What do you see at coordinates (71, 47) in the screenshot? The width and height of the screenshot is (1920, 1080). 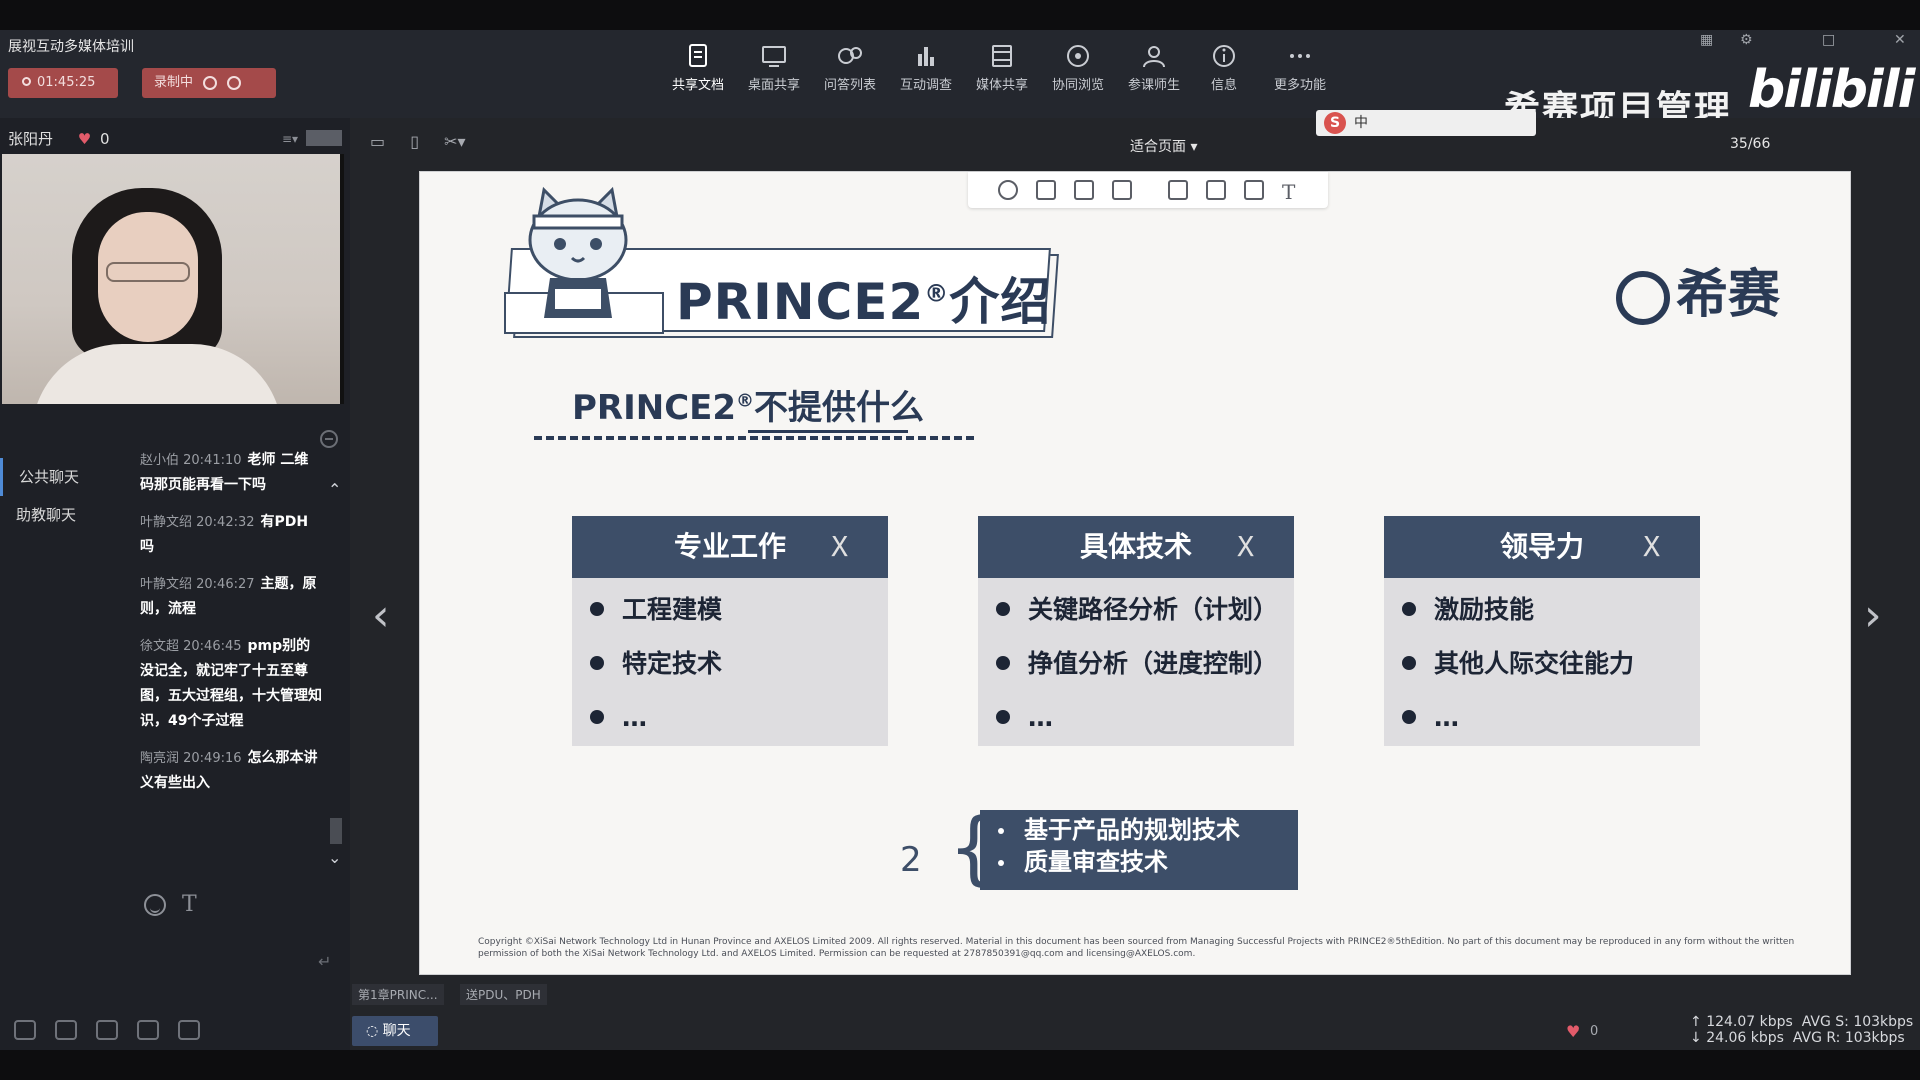 I see `app-title: 展视互动多媒体培训` at bounding box center [71, 47].